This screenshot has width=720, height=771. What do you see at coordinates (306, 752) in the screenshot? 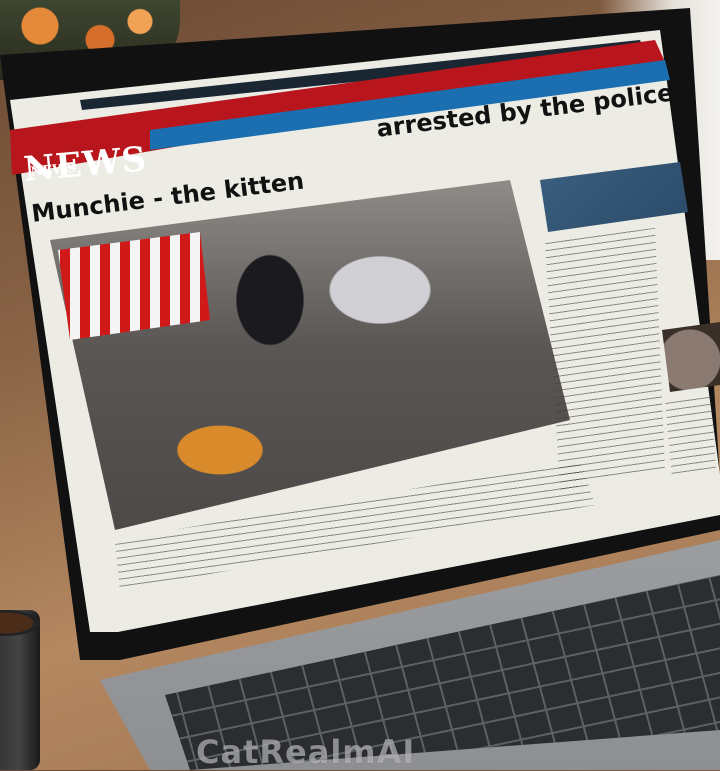
I see `watermark: CatRealmAI` at bounding box center [306, 752].